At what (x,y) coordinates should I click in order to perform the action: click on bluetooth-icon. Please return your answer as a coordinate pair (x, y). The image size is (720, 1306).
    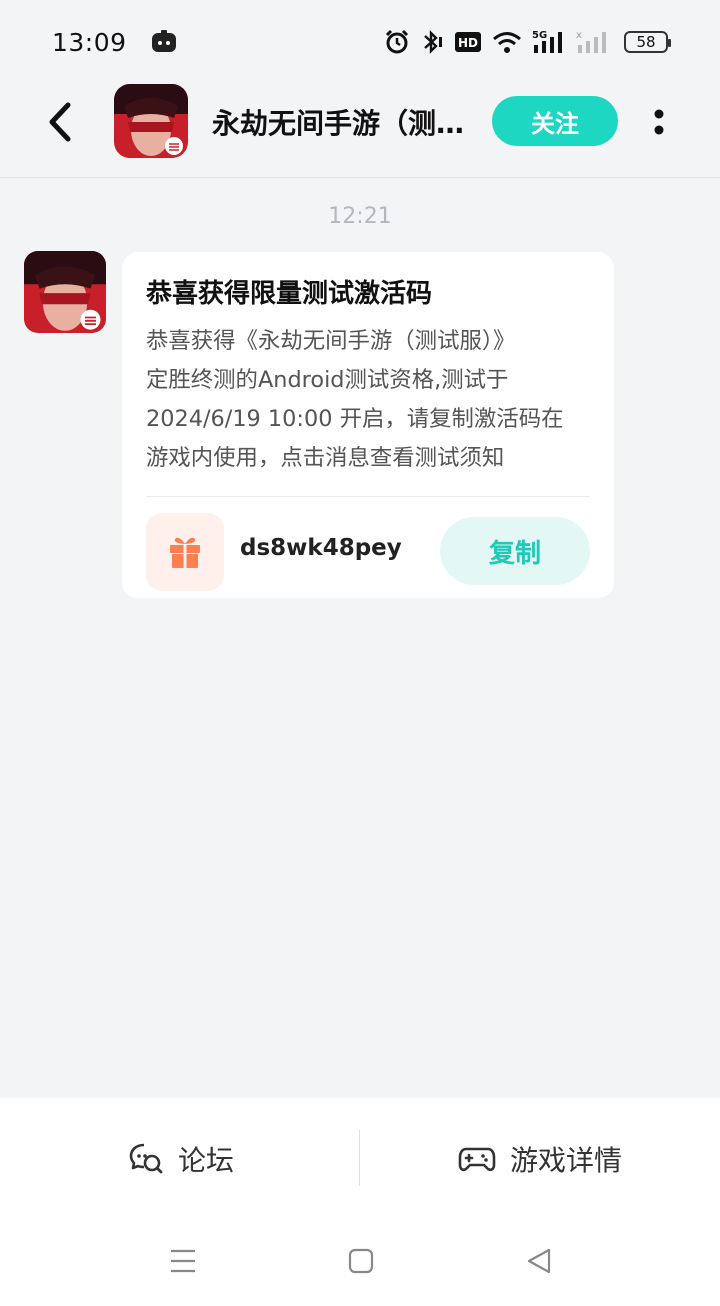
    Looking at the image, I should click on (432, 42).